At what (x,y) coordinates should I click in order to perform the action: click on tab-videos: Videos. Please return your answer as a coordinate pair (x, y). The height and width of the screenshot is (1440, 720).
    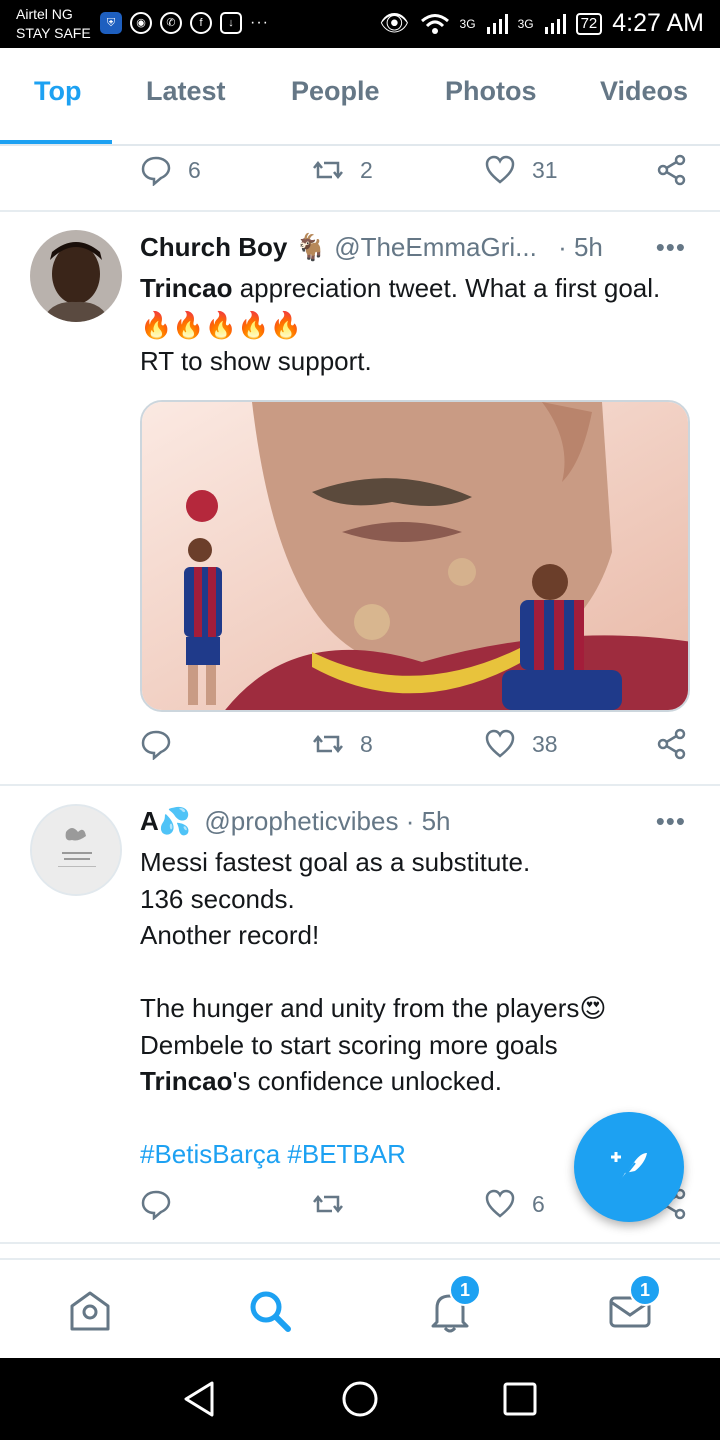
    Looking at the image, I should click on (644, 91).